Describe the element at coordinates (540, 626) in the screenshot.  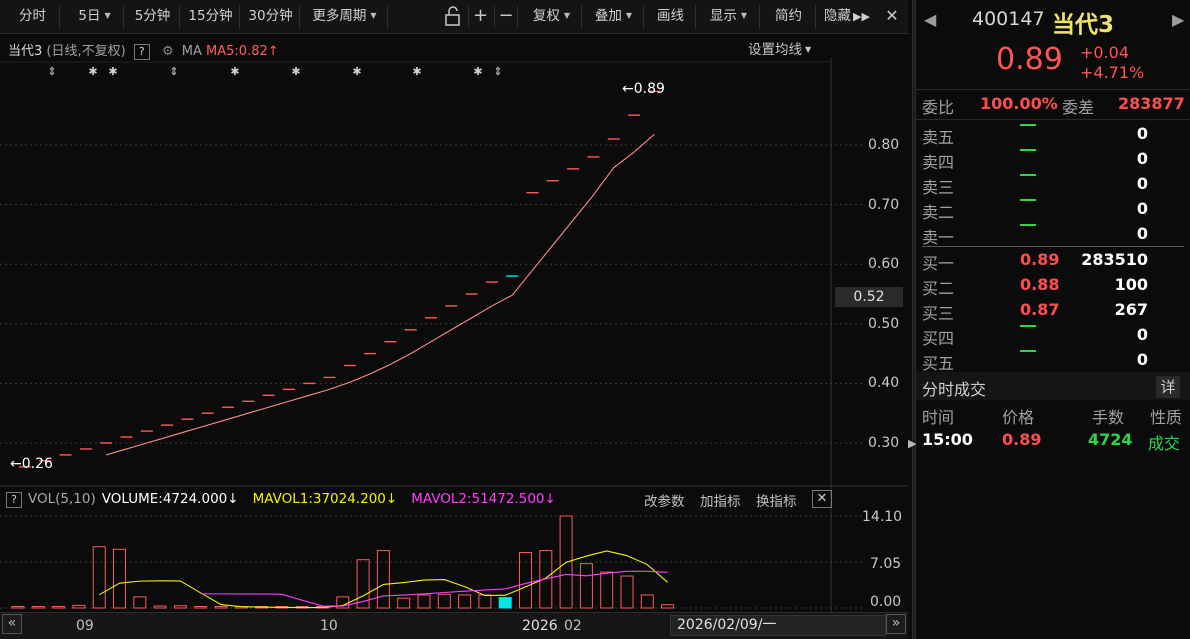
I see `x-label: 2026` at that location.